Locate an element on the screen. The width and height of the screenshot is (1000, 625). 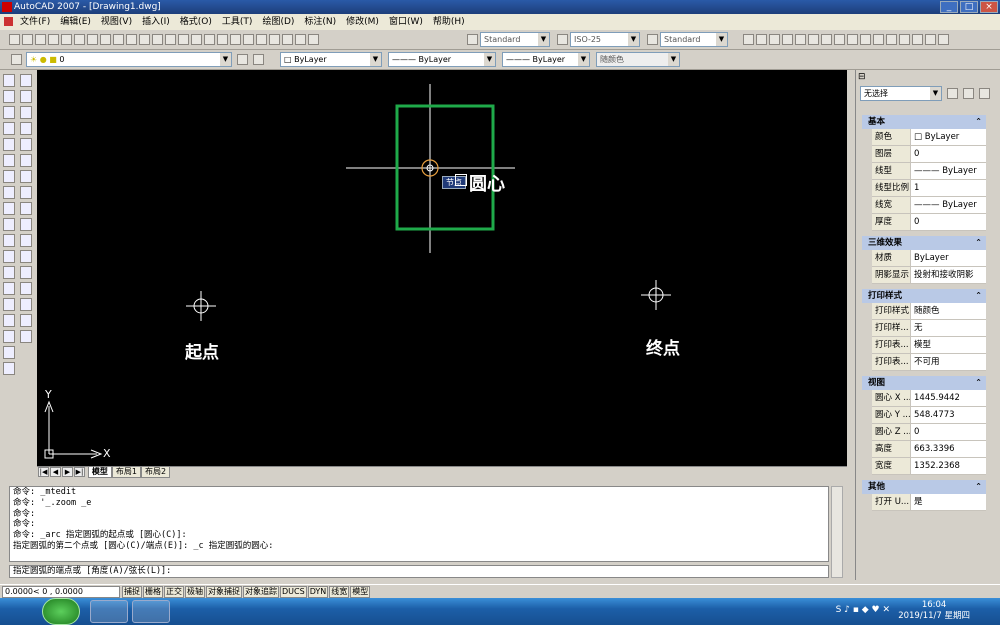
menu-draw: 绘图(D) is located at coordinates (278, 22).